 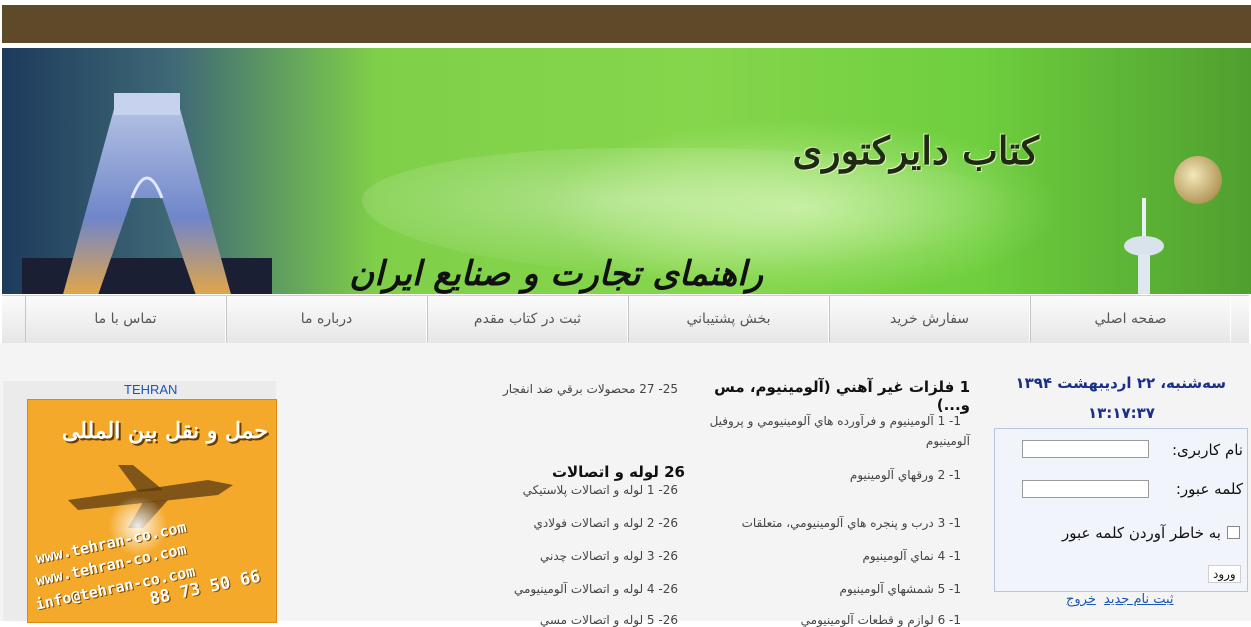 What do you see at coordinates (626, 24) in the screenshot?
I see `top-bar` at bounding box center [626, 24].